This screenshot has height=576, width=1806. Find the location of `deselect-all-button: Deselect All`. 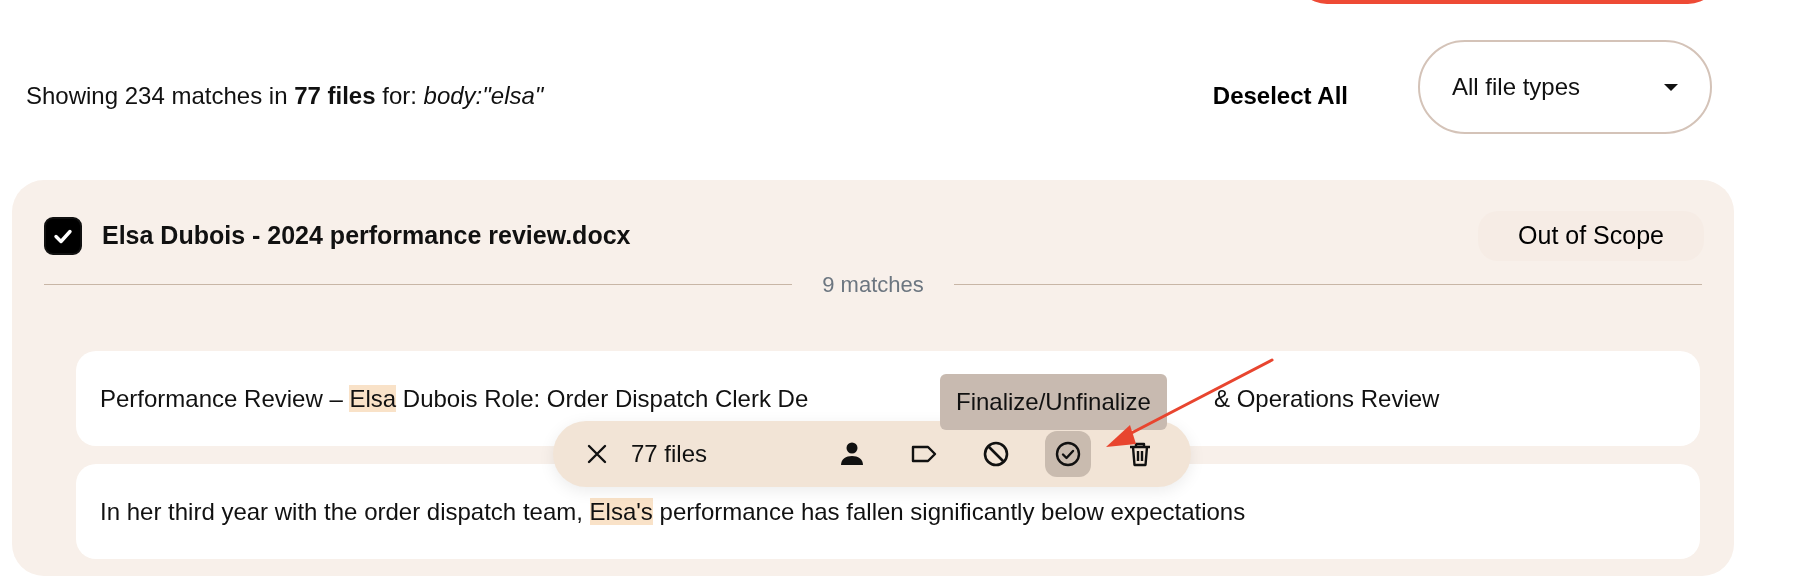

deselect-all-button: Deselect All is located at coordinates (1280, 96).